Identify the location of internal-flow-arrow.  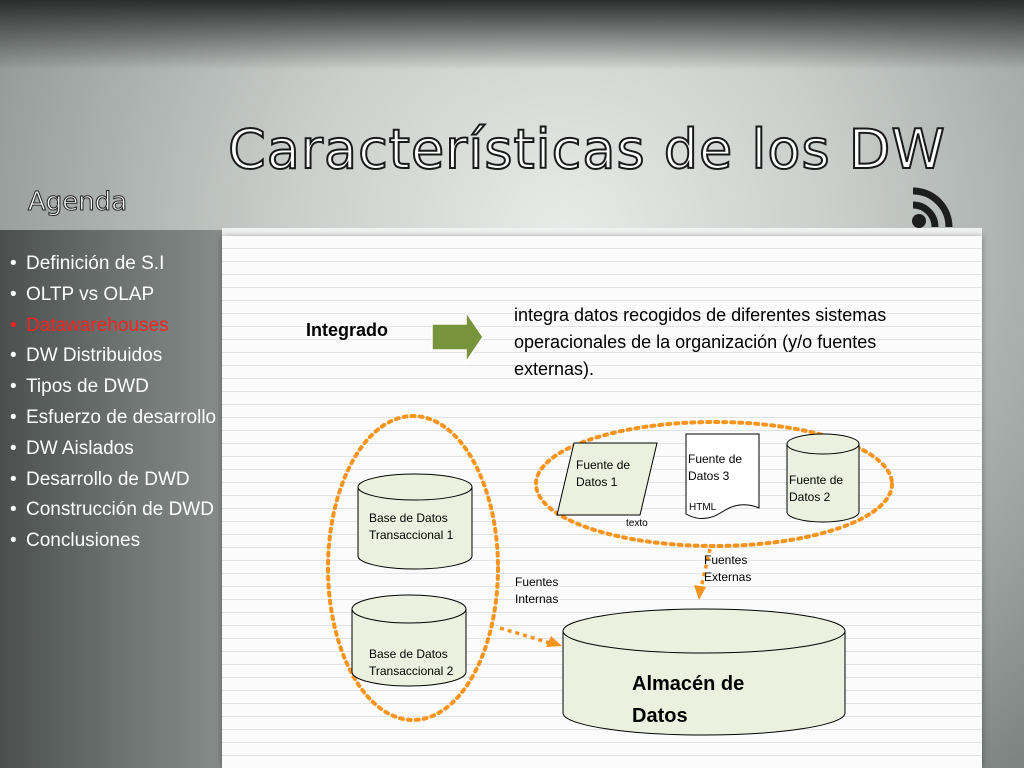
(530, 636).